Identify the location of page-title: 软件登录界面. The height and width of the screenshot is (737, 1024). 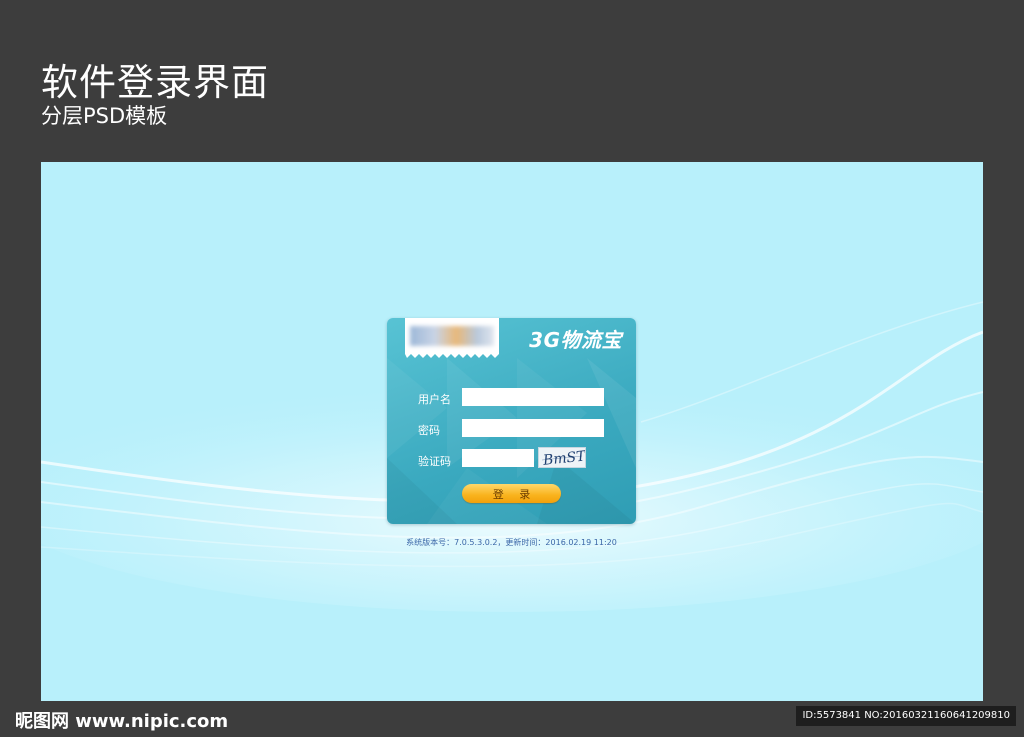
(155, 82).